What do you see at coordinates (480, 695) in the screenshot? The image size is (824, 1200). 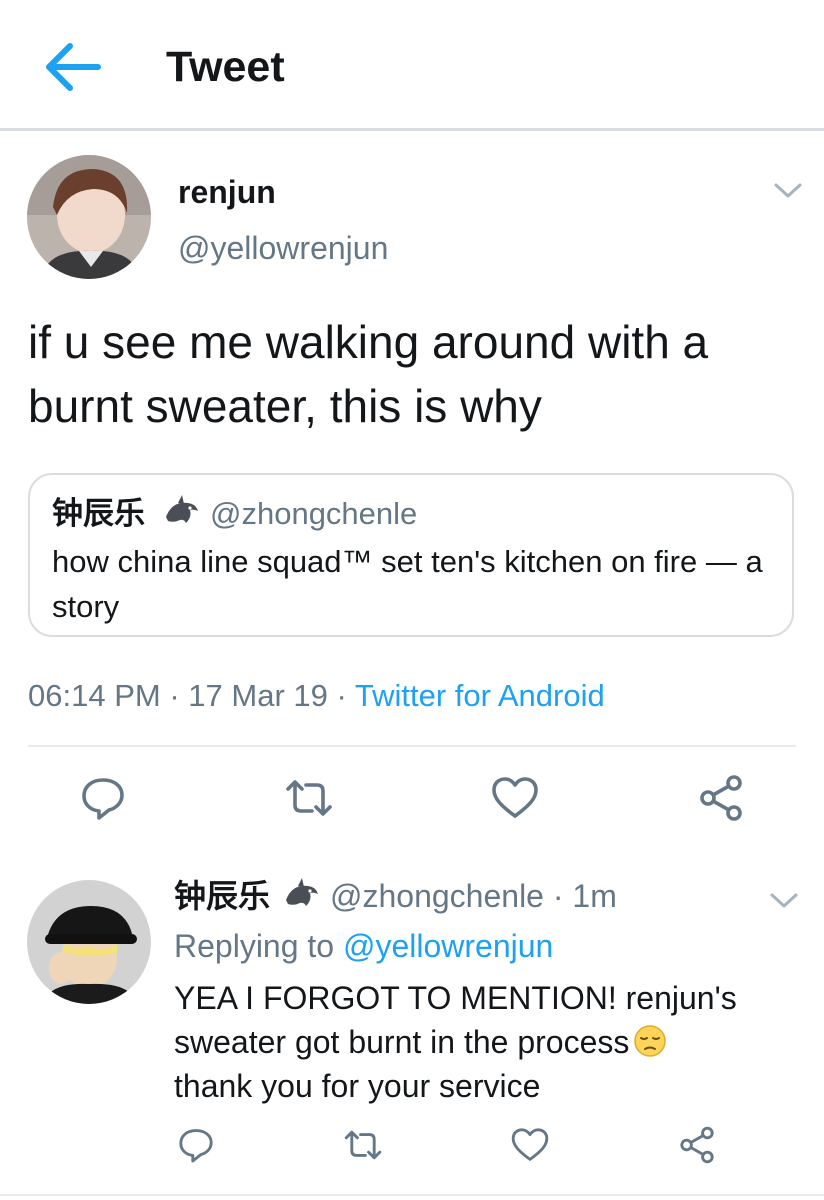 I see `tweet-source-link: Twitter for Android` at bounding box center [480, 695].